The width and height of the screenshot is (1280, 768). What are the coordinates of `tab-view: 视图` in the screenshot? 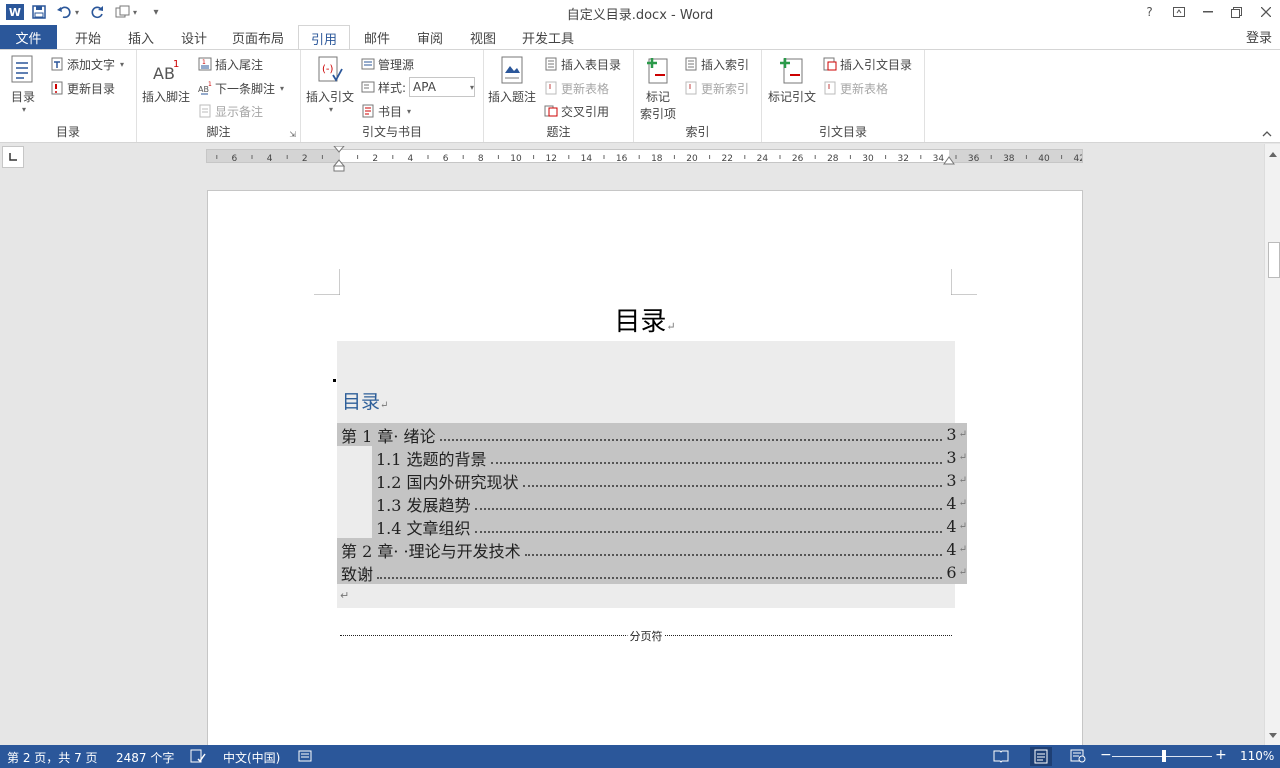 It's located at (483, 37).